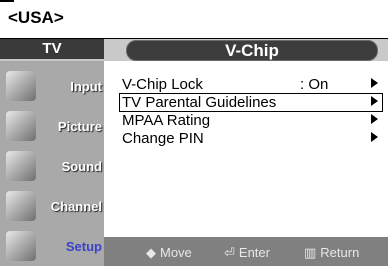 The height and width of the screenshot is (266, 388). I want to click on menu-title: V-Chip, so click(252, 50).